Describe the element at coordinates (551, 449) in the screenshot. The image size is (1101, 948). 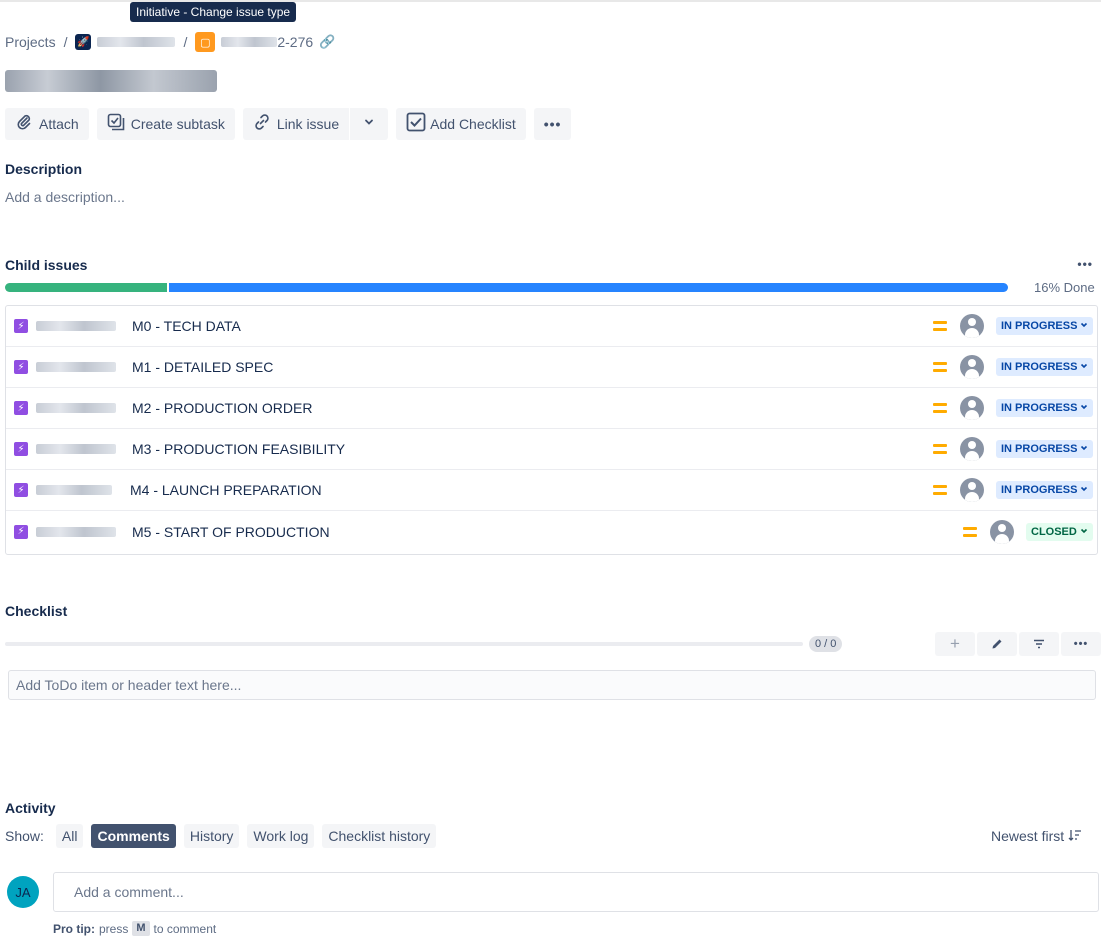
I see `child-issue-row: ⚡ M3 - PRODUCTION FEASIBILITY IN PROGRESS` at that location.